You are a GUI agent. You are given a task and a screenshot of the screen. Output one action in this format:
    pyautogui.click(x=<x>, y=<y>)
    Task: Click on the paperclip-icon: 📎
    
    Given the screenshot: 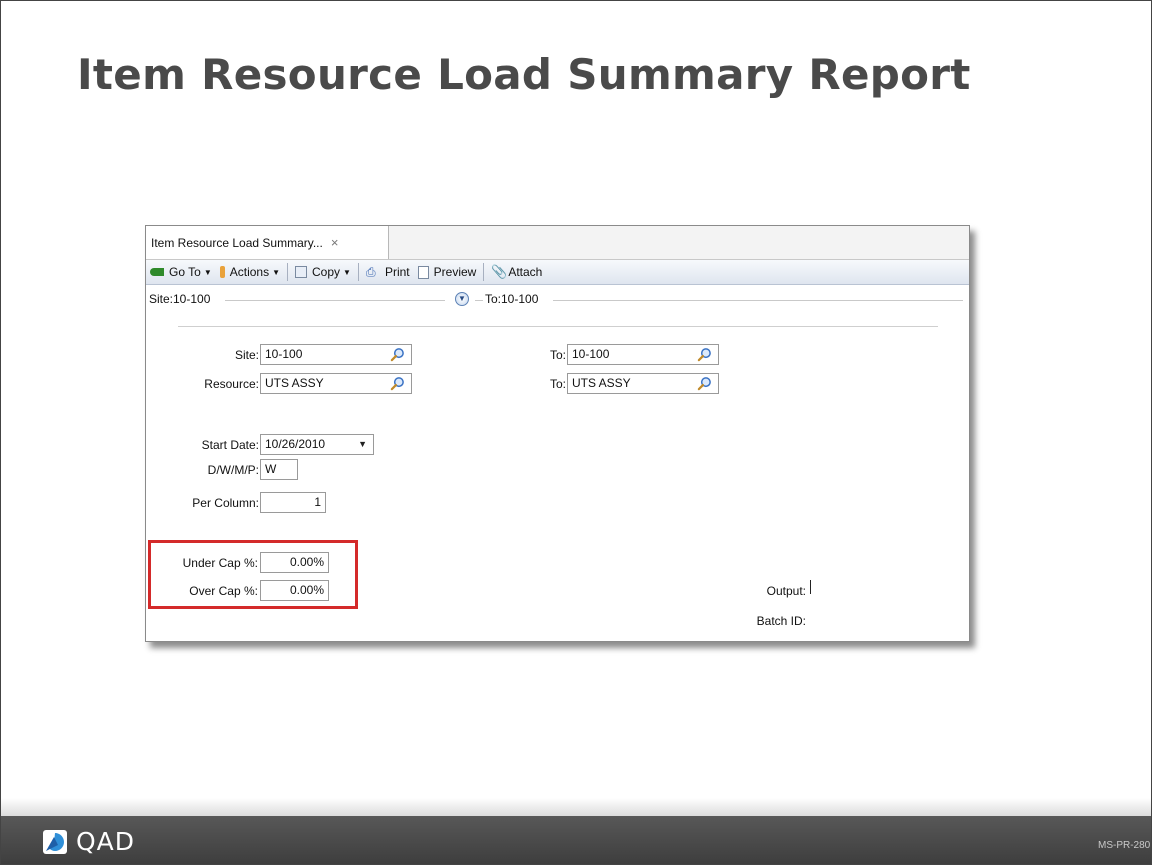 What is the action you would take?
    pyautogui.click(x=499, y=271)
    